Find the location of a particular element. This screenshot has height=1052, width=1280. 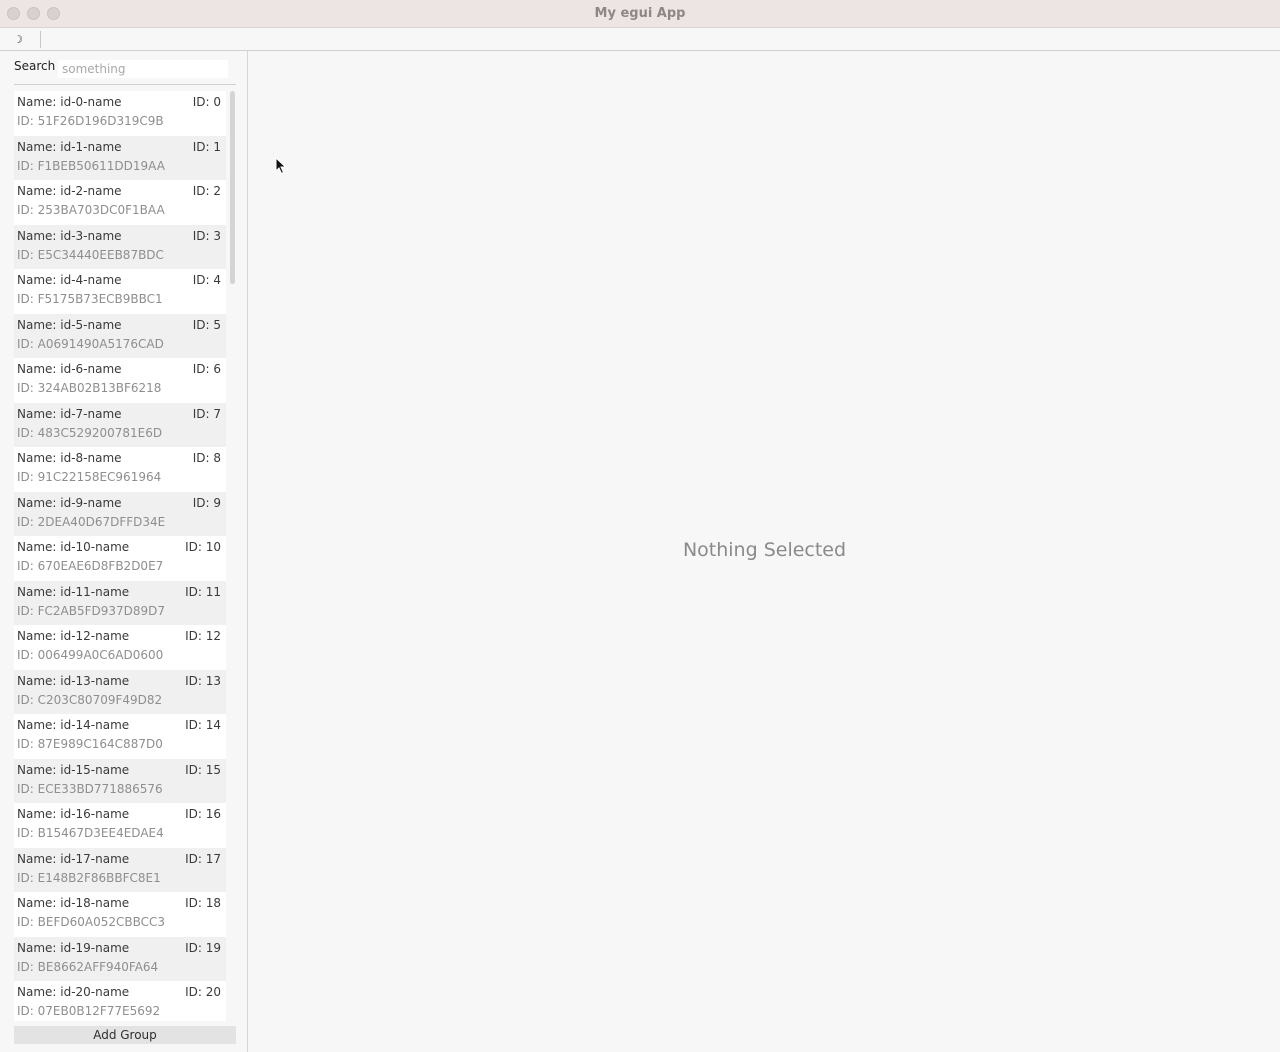

list-scrollbar is located at coordinates (232, 556).